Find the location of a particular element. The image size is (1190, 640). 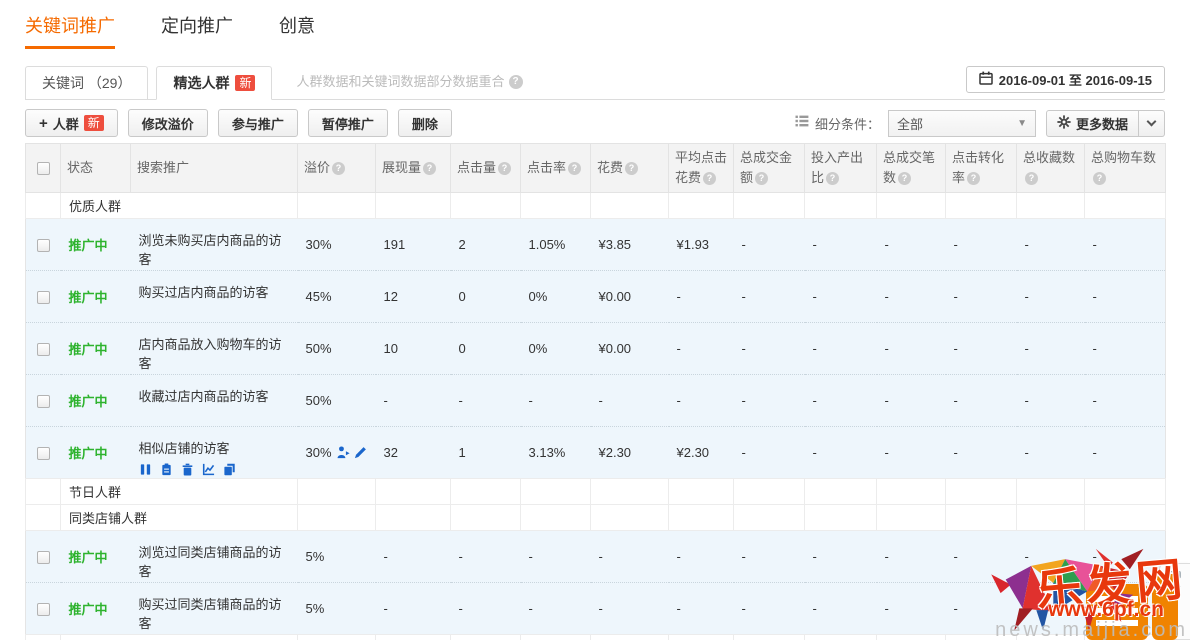

select-all-checkbox is located at coordinates (43, 169).